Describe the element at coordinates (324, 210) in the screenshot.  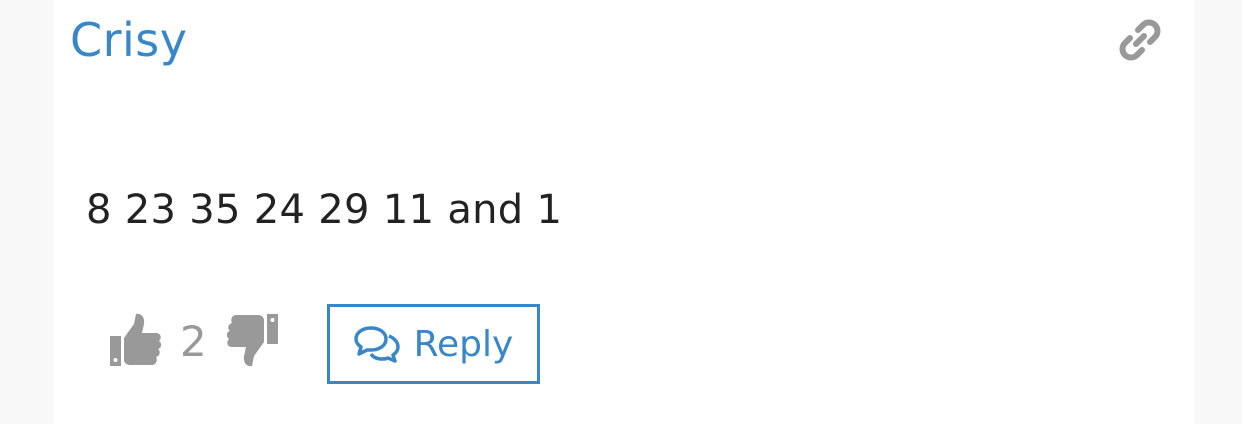
I see `comment-text: 8 23 35 24 29 11 and 1` at that location.